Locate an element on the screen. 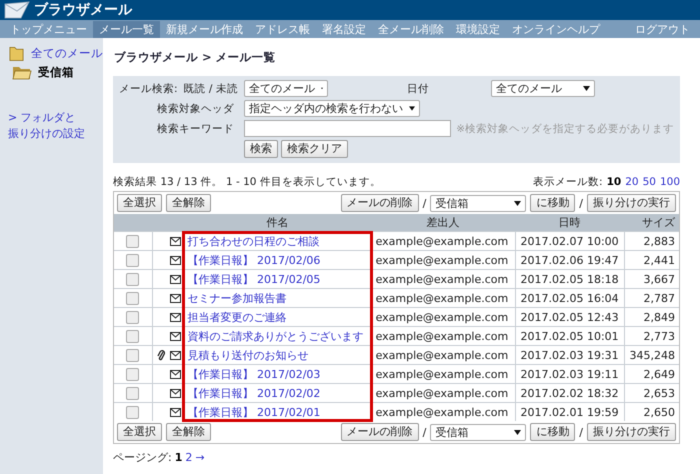 Image resolution: width=700 pixels, height=474 pixels. size-cell: 2,773 is located at coordinates (651, 336).